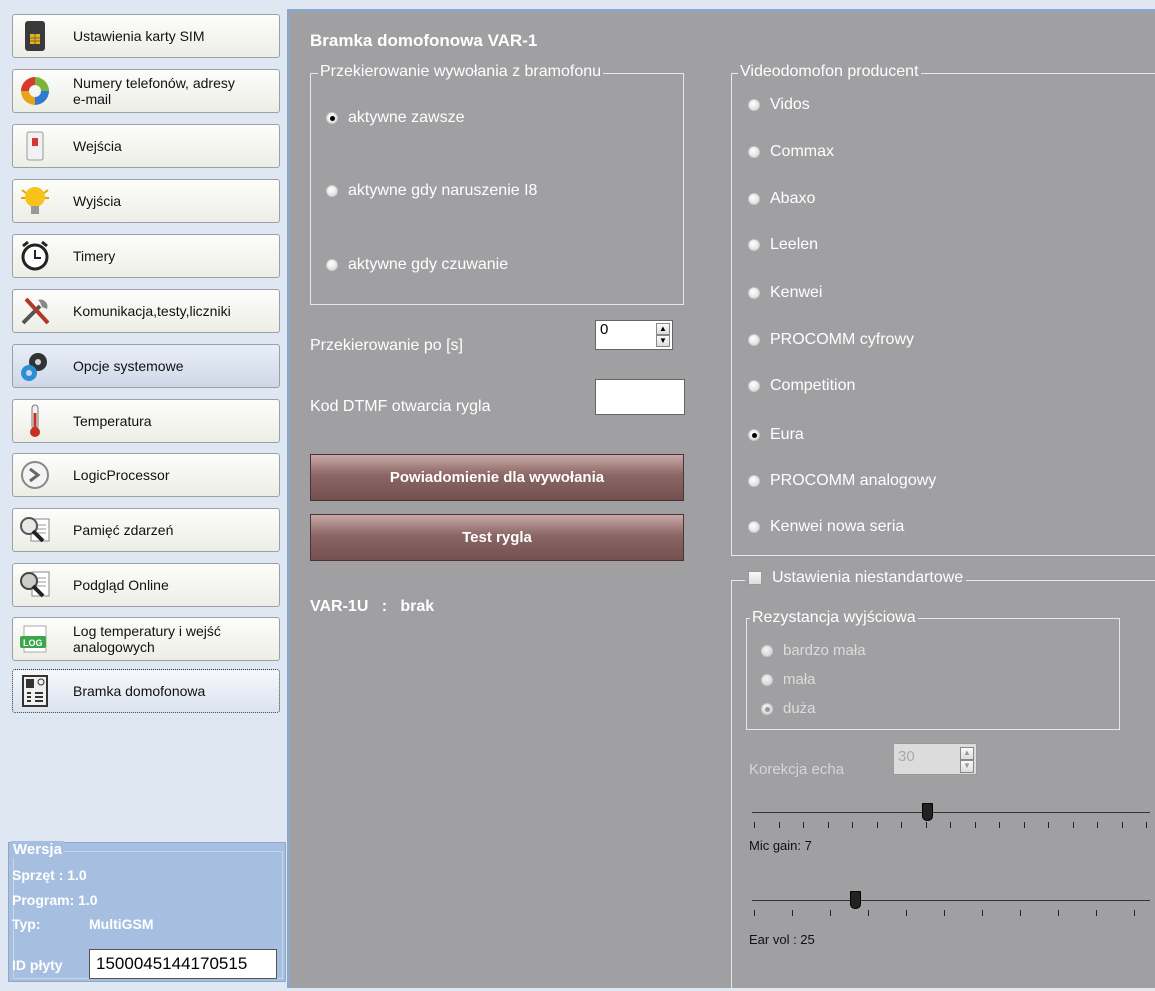  Describe the element at coordinates (386, 345) in the screenshot. I see `forward-after-label: Przekierowanie po [s]` at that location.